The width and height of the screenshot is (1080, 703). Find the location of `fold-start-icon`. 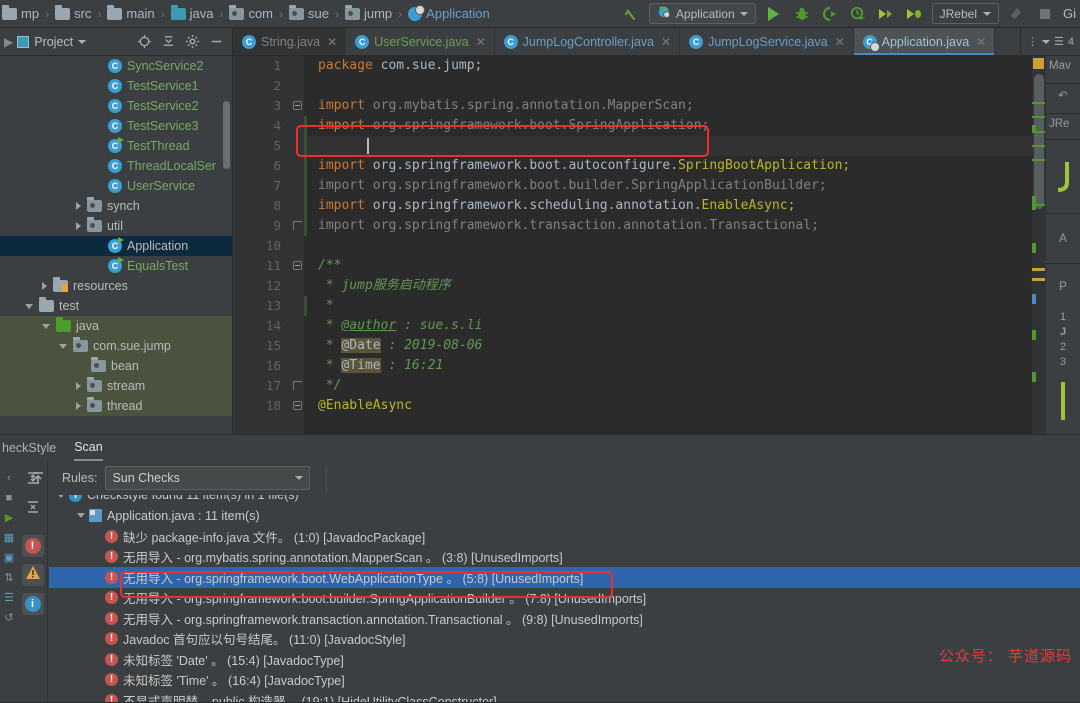

fold-start-icon is located at coordinates (297, 265).